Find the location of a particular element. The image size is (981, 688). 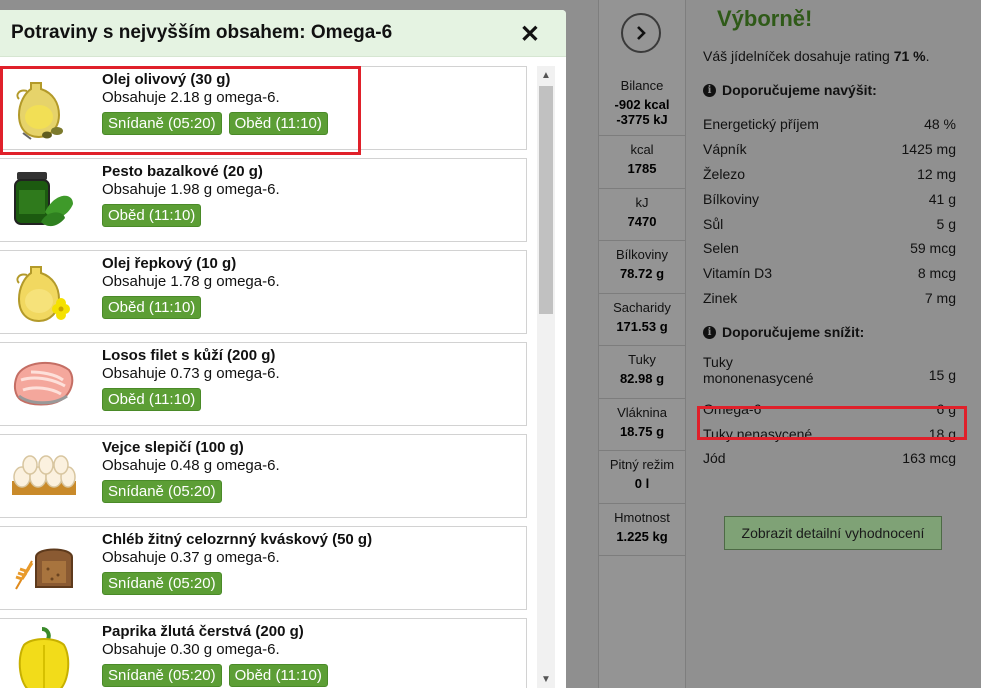

nutrient-row: Železo 12 mg is located at coordinates (833, 174).